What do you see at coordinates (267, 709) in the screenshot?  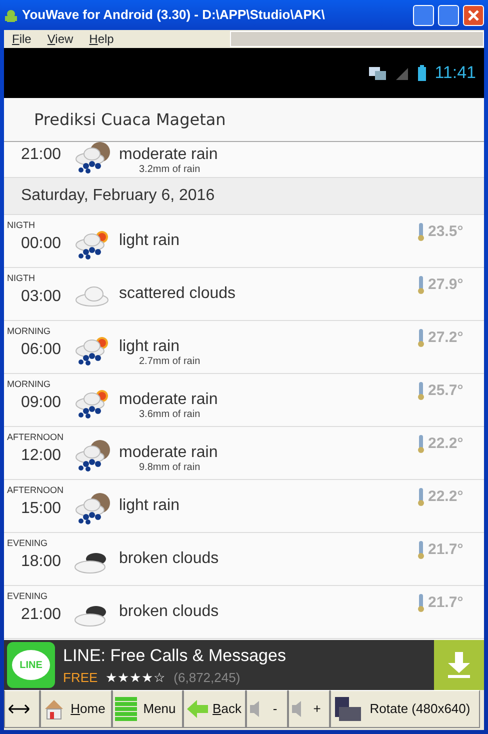 I see `toolbar-button: -` at bounding box center [267, 709].